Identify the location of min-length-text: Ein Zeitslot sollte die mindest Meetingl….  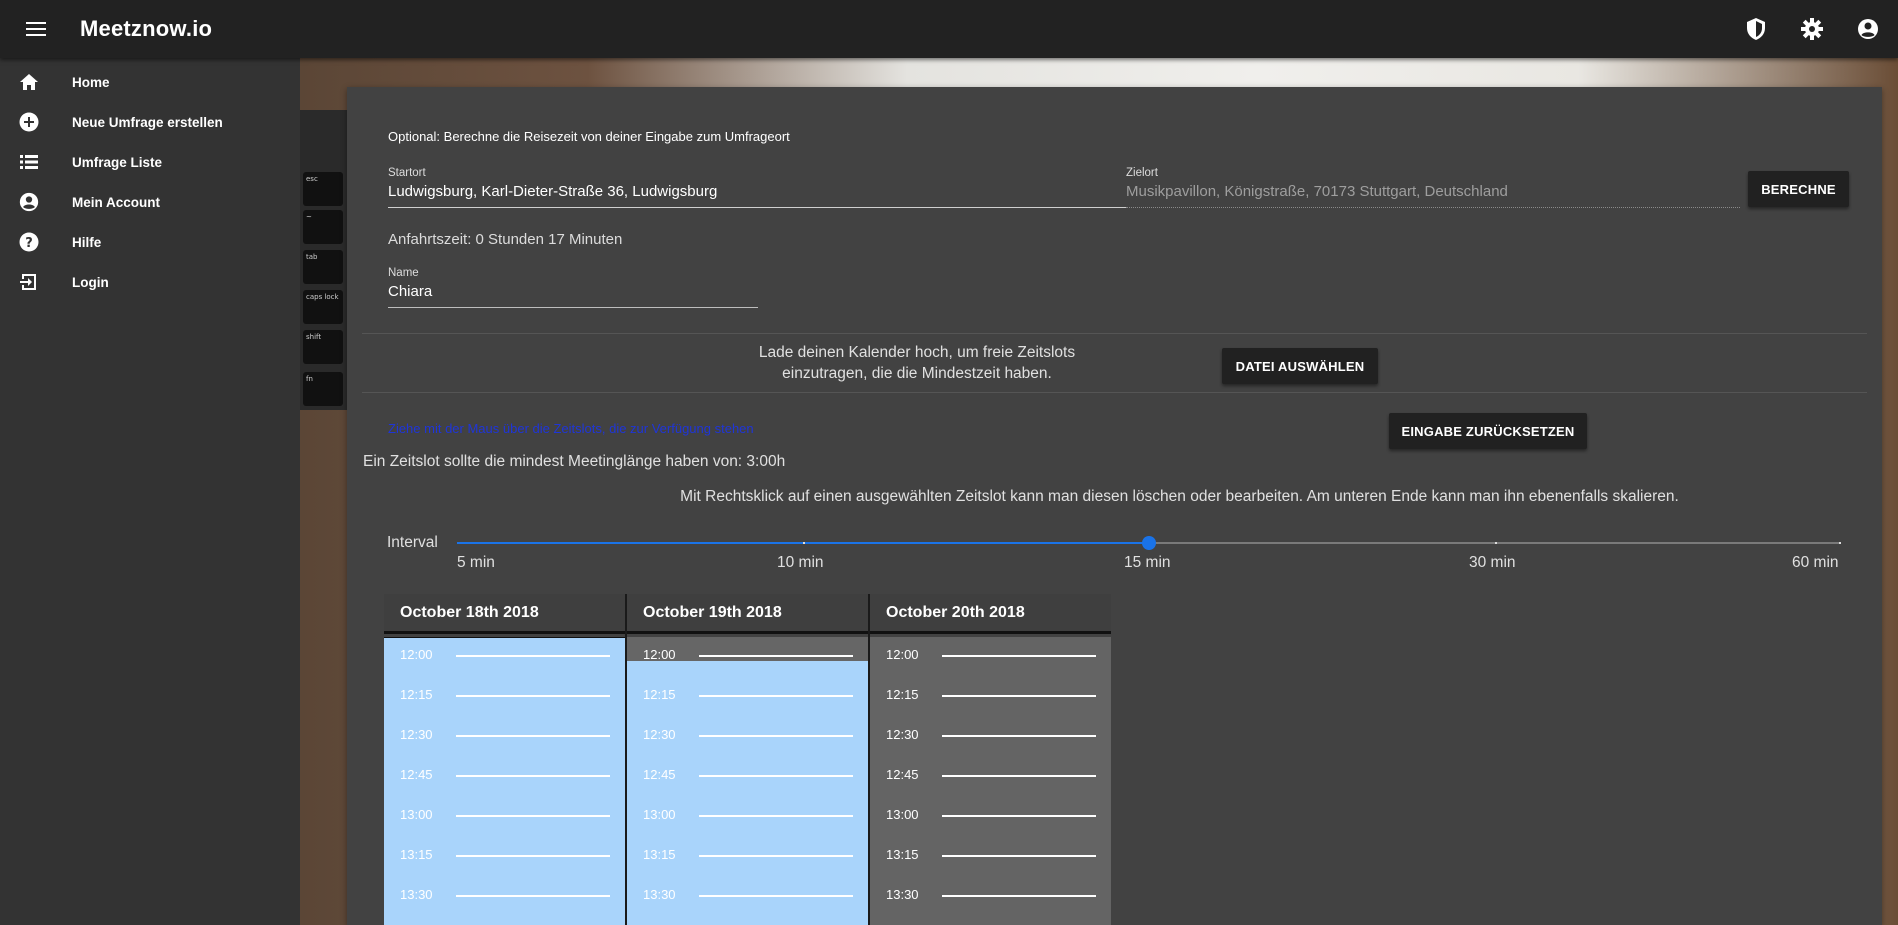
(574, 461).